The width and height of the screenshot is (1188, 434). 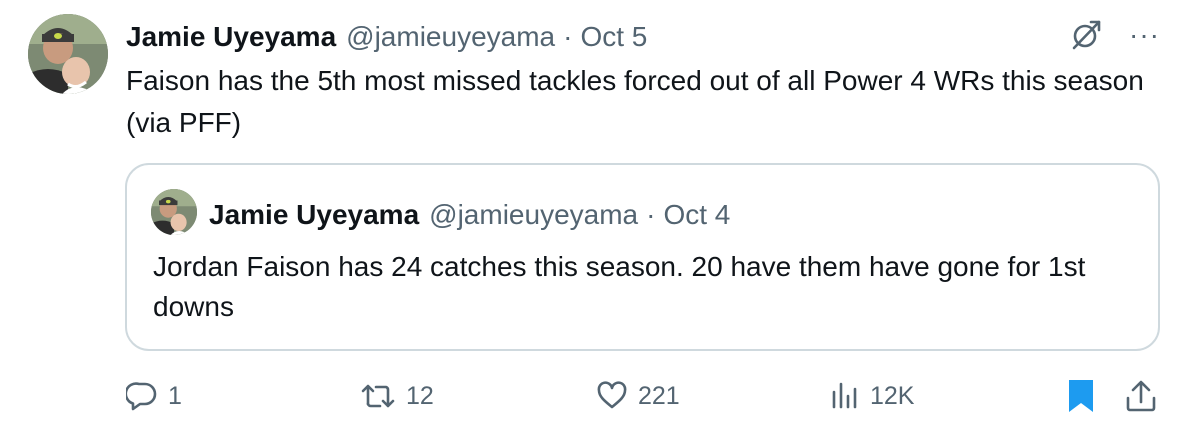 I want to click on bookmark-icon, so click(x=1081, y=396).